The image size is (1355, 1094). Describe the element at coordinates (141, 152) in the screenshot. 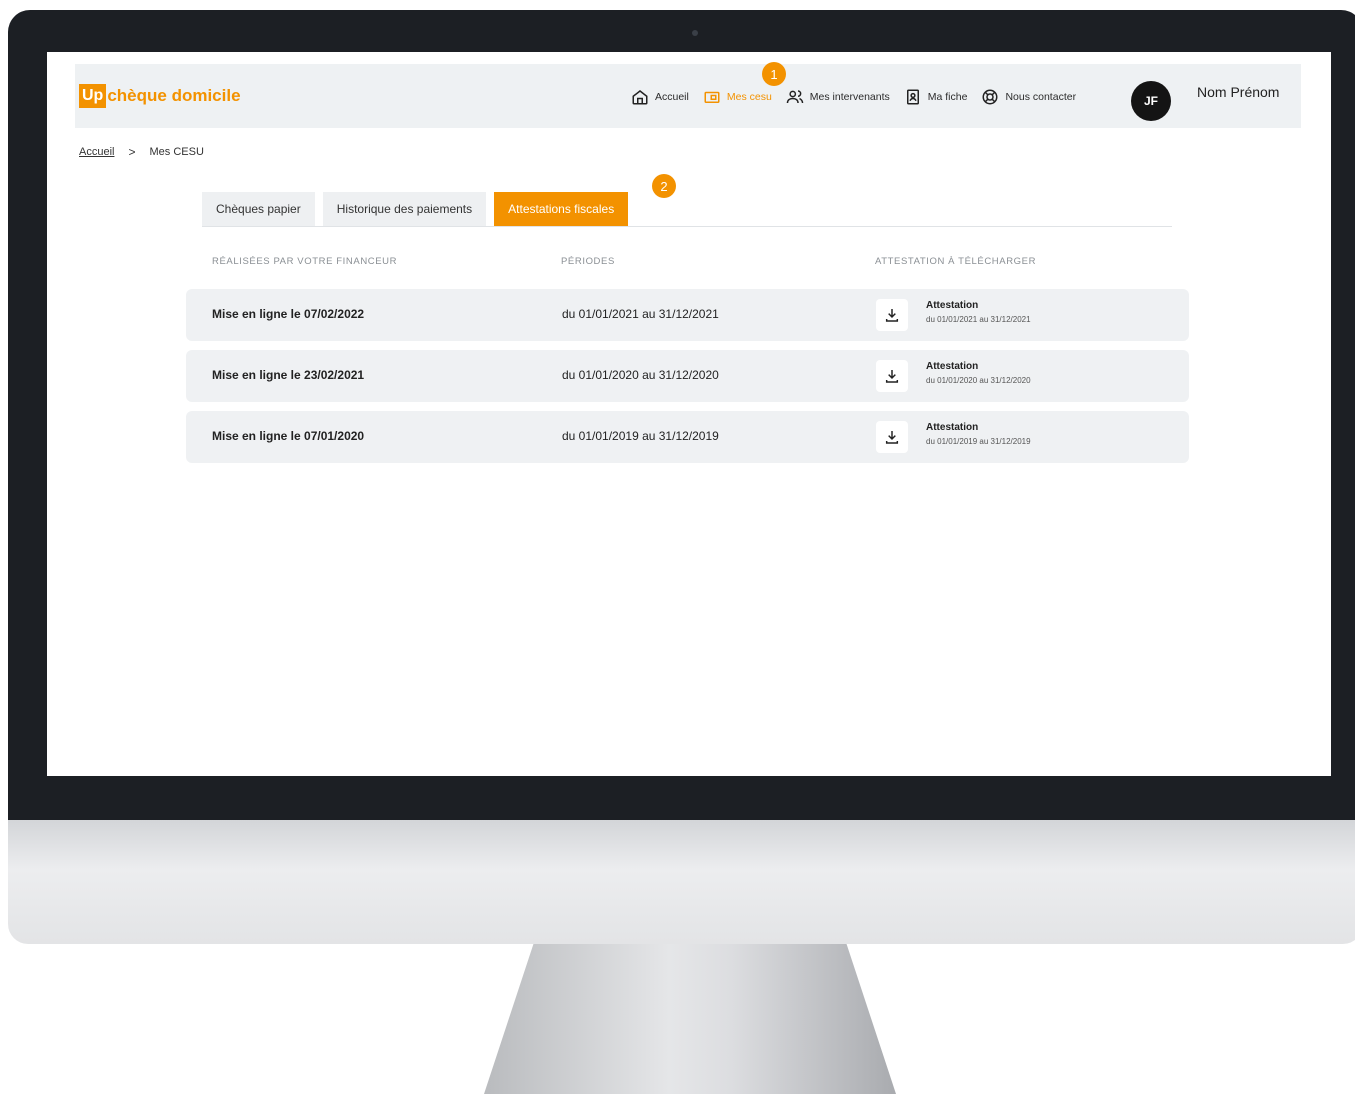

I see `breadcrumb: Accueil > Mes CESU` at that location.